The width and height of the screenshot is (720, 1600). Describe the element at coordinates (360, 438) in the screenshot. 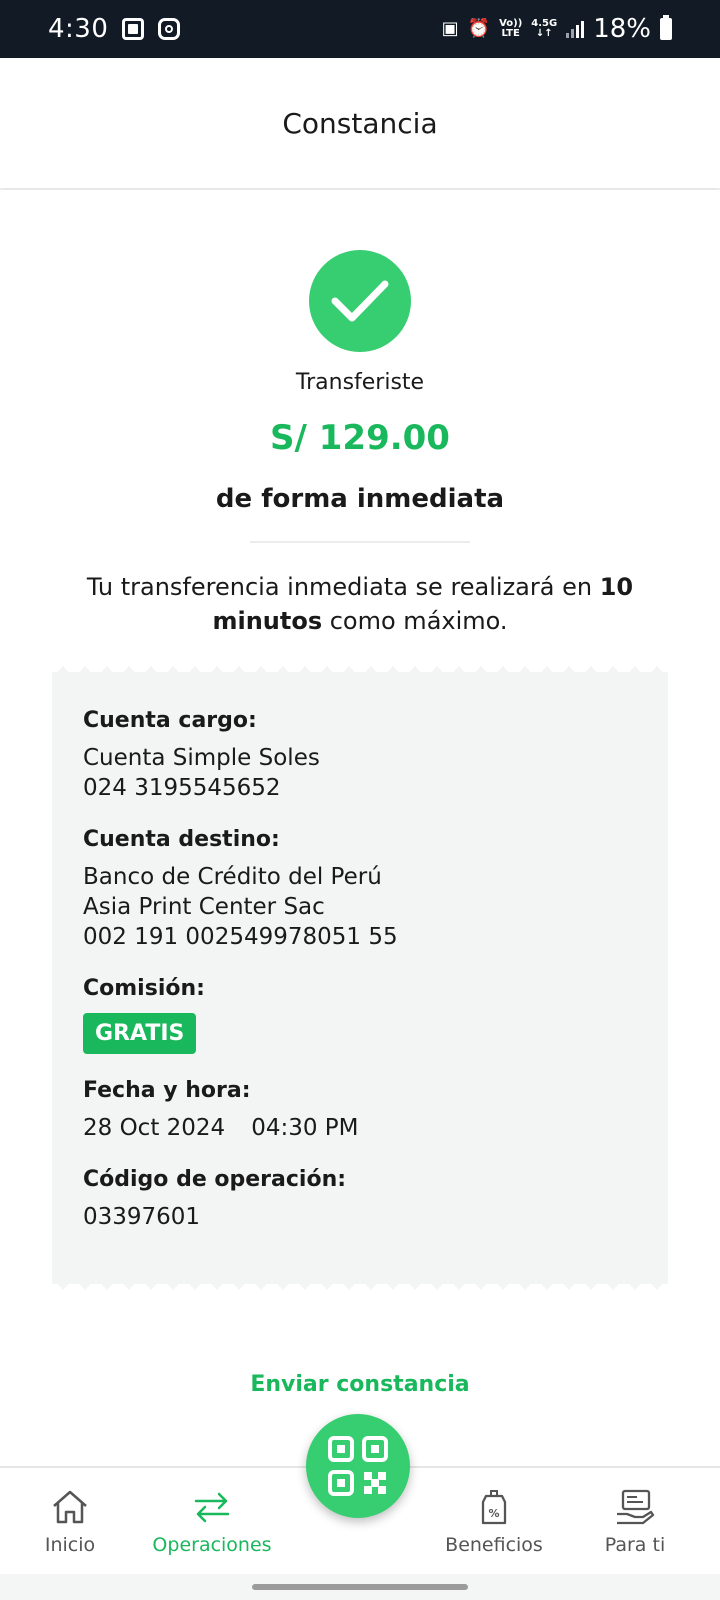

I see `transfer-amount: S/ 129.00` at that location.